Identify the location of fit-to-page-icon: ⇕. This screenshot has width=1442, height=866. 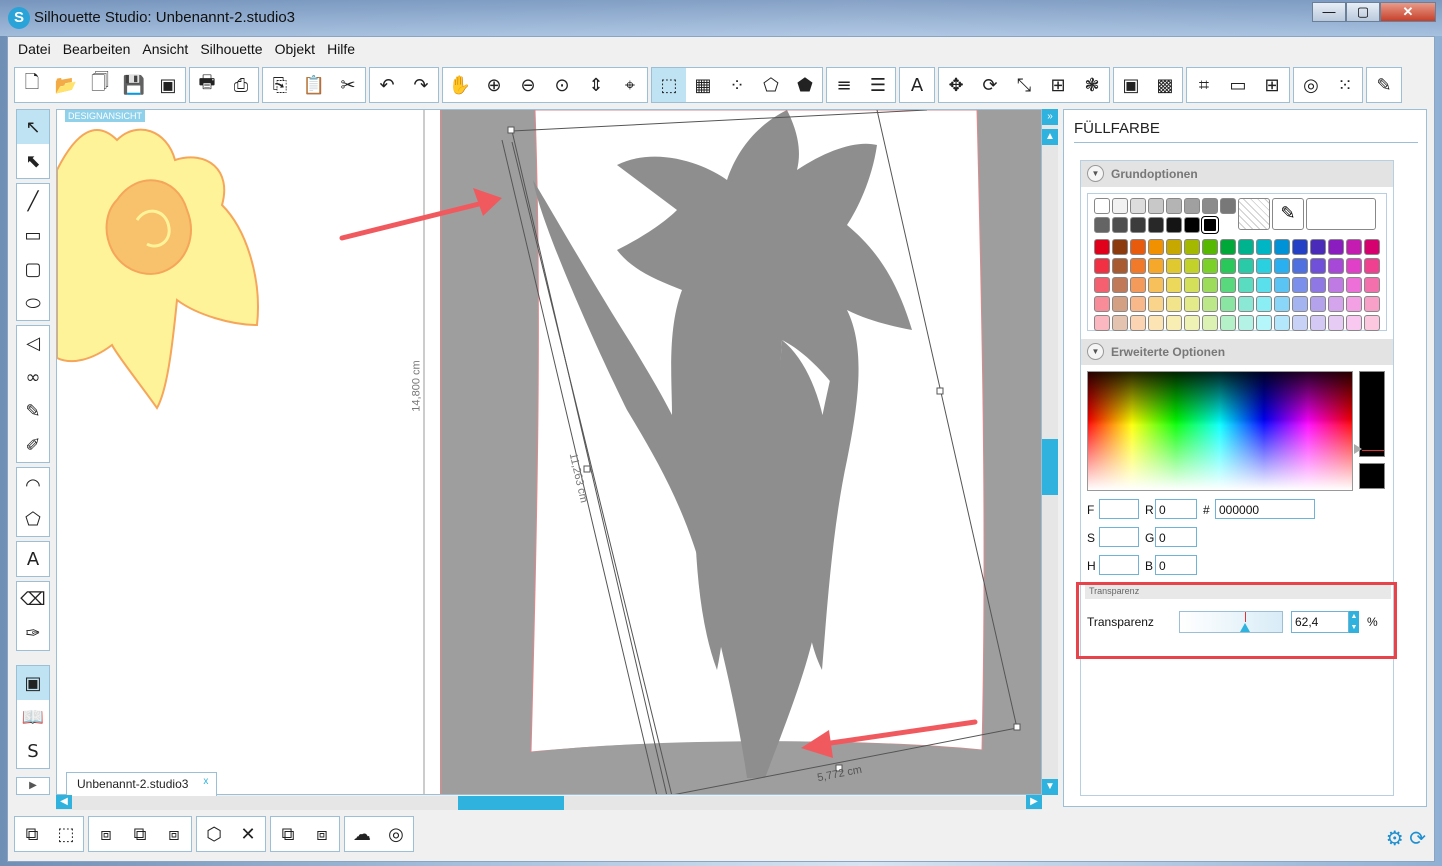
(596, 85).